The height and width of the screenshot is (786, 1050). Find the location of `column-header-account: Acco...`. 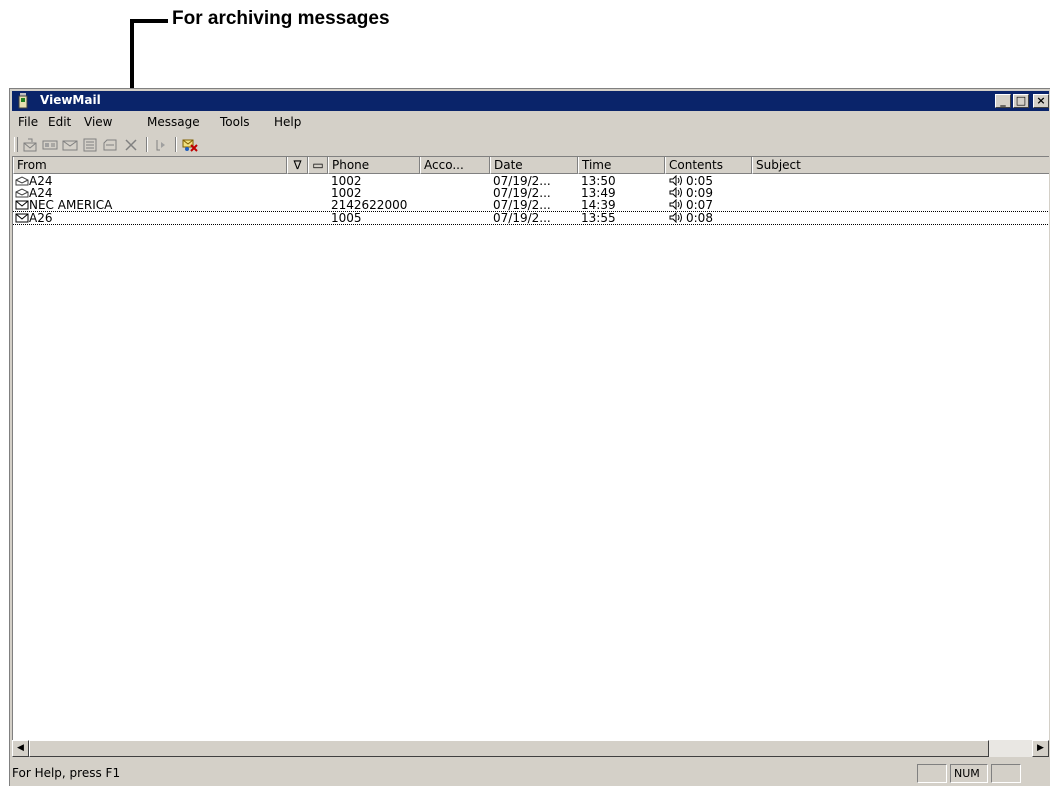

column-header-account: Acco... is located at coordinates (455, 165).